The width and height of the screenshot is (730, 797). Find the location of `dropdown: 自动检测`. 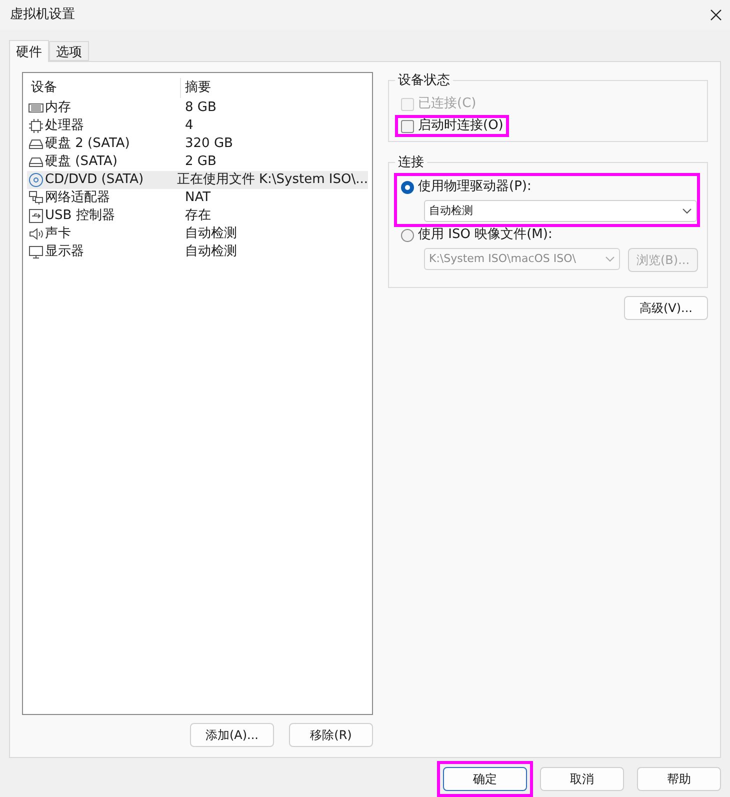

dropdown: 自动检测 is located at coordinates (560, 211).